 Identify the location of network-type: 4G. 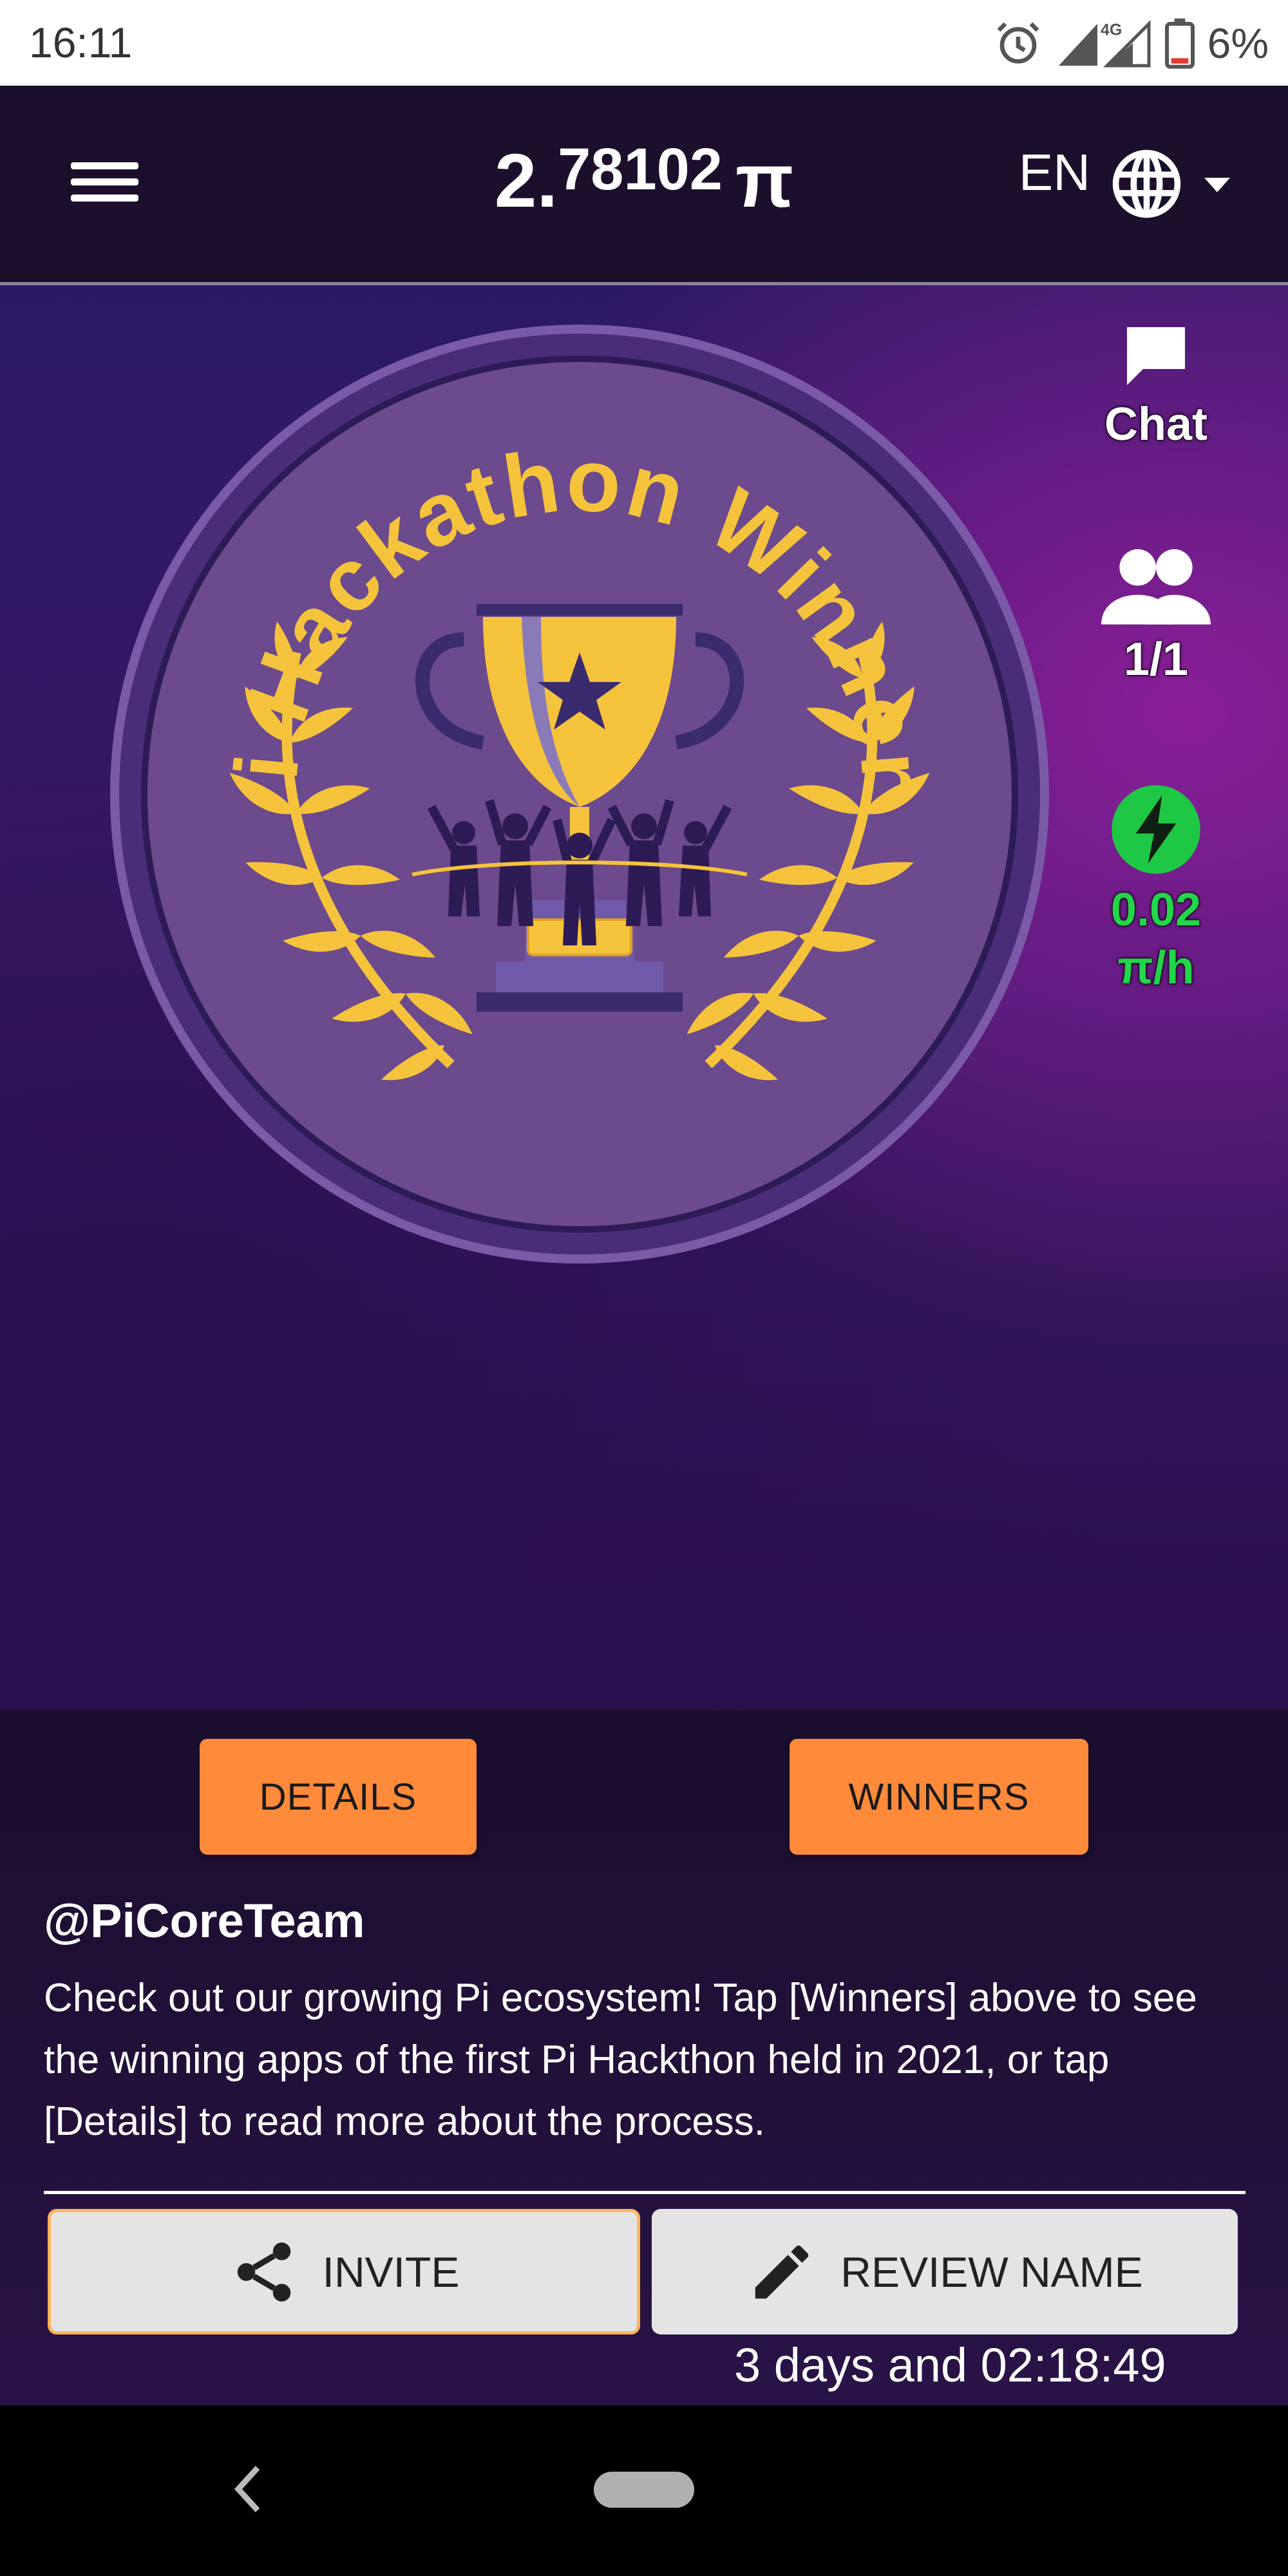
(1111, 30).